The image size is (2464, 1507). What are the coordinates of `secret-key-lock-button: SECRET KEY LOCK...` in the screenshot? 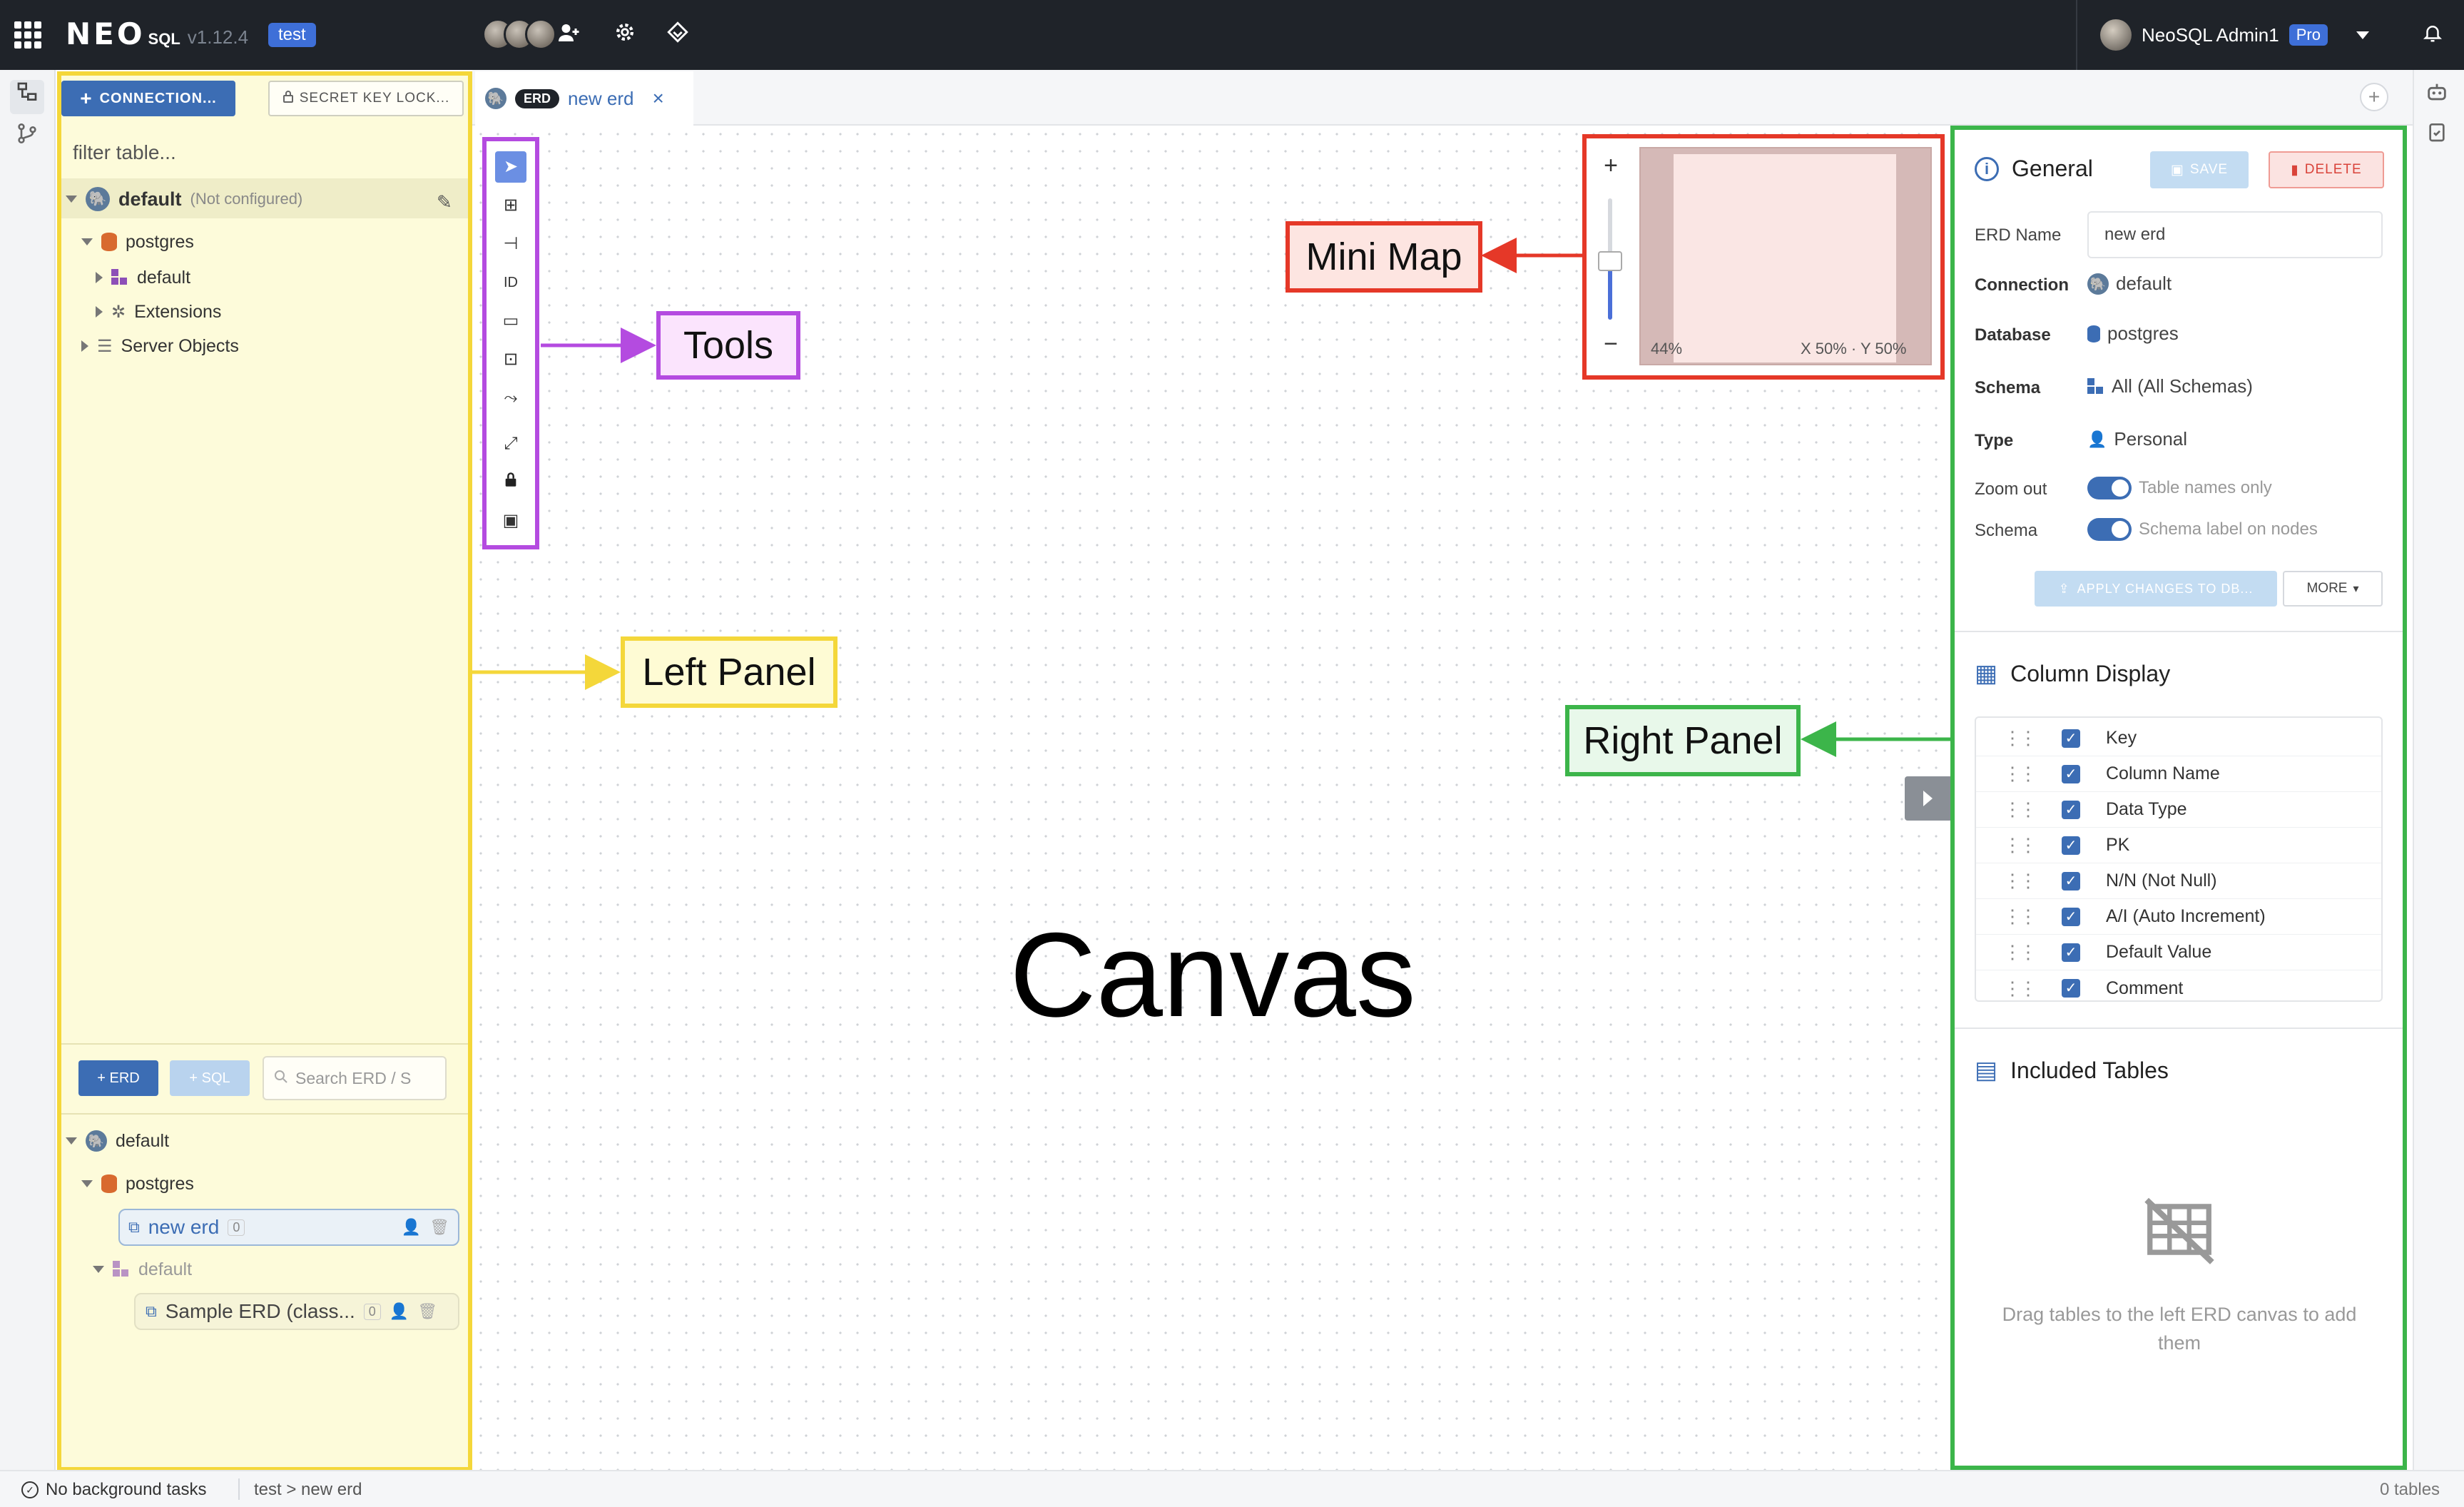 It's located at (366, 99).